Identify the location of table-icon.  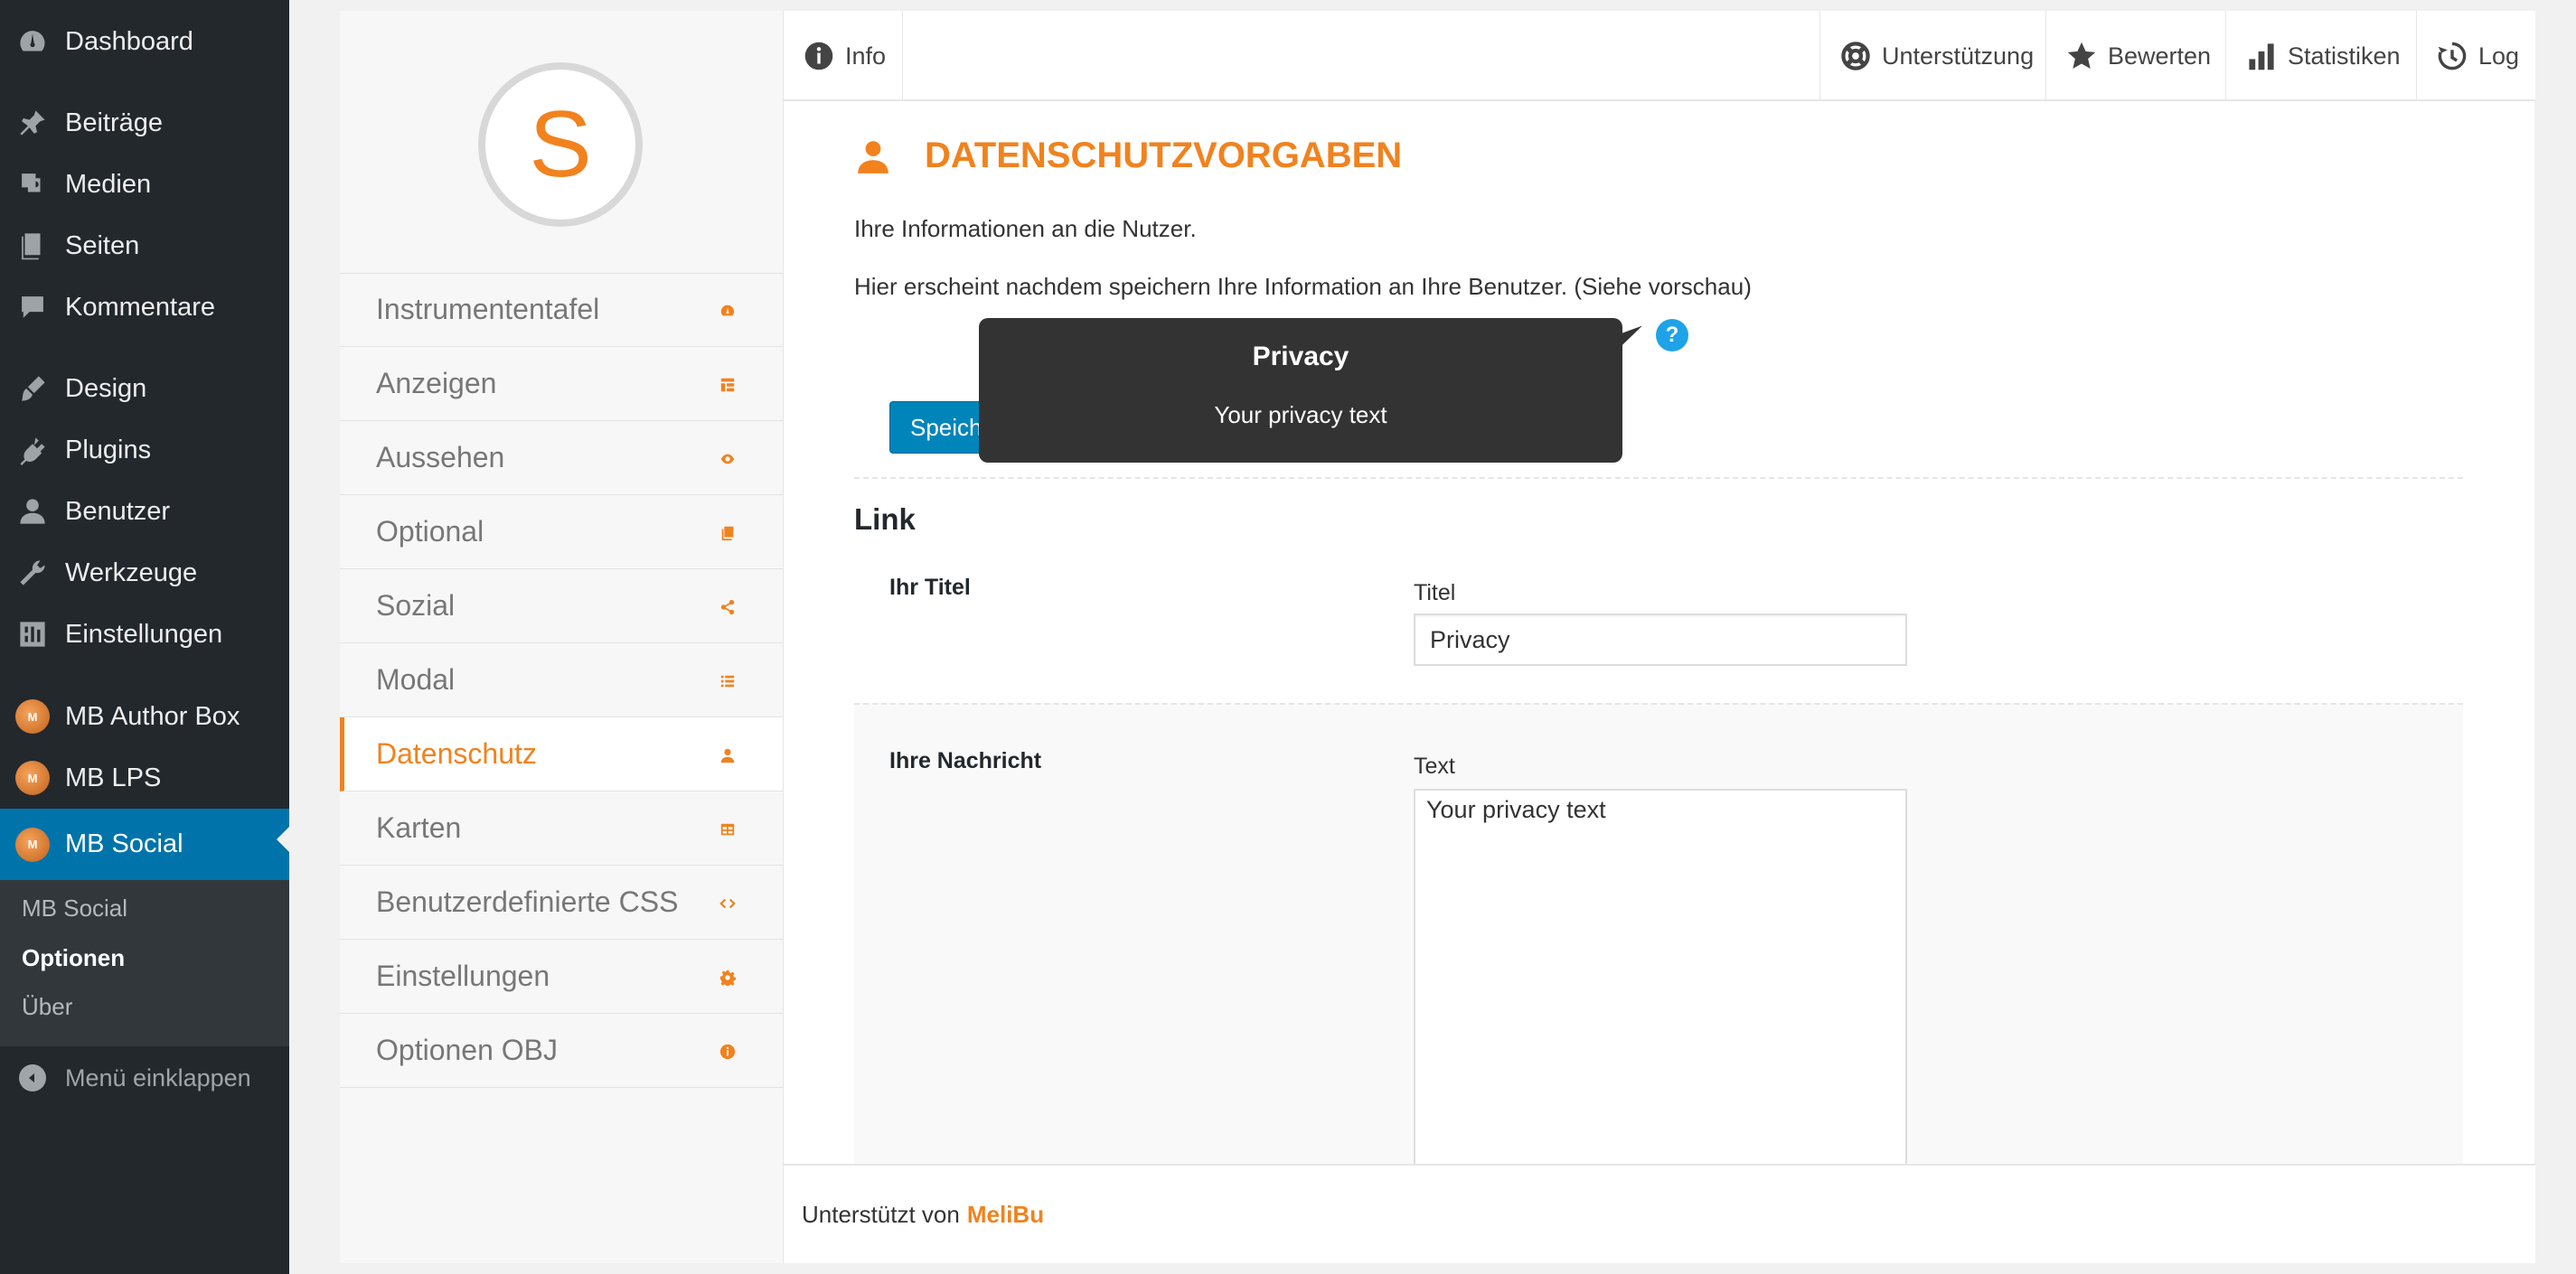
(727, 829).